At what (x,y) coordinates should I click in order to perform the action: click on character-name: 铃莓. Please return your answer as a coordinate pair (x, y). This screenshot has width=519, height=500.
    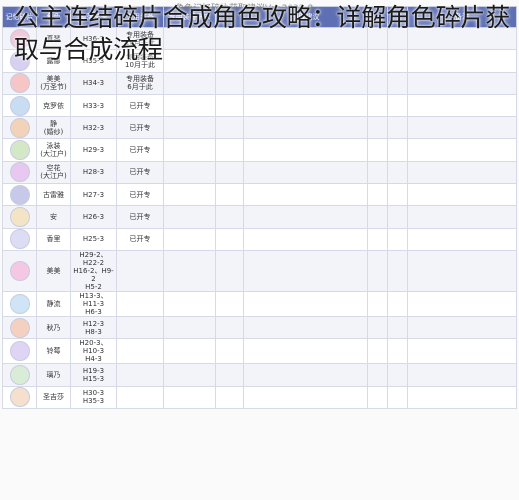
    Looking at the image, I should click on (53, 351).